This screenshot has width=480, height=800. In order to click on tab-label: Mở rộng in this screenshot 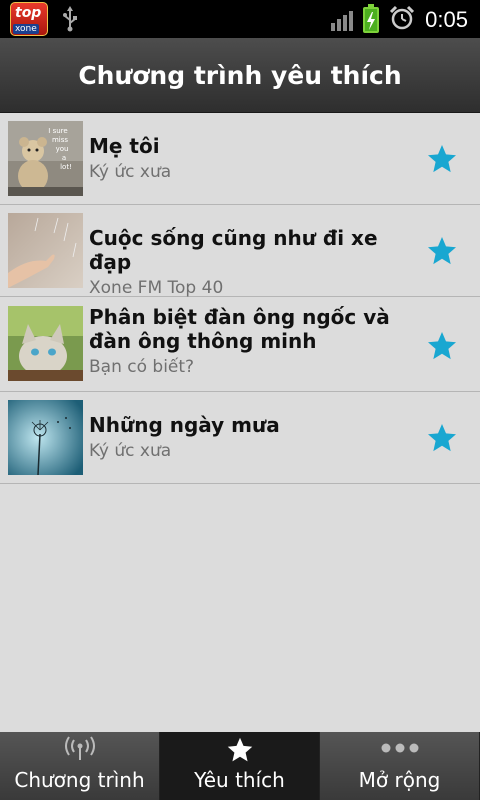, I will do `click(399, 780)`.